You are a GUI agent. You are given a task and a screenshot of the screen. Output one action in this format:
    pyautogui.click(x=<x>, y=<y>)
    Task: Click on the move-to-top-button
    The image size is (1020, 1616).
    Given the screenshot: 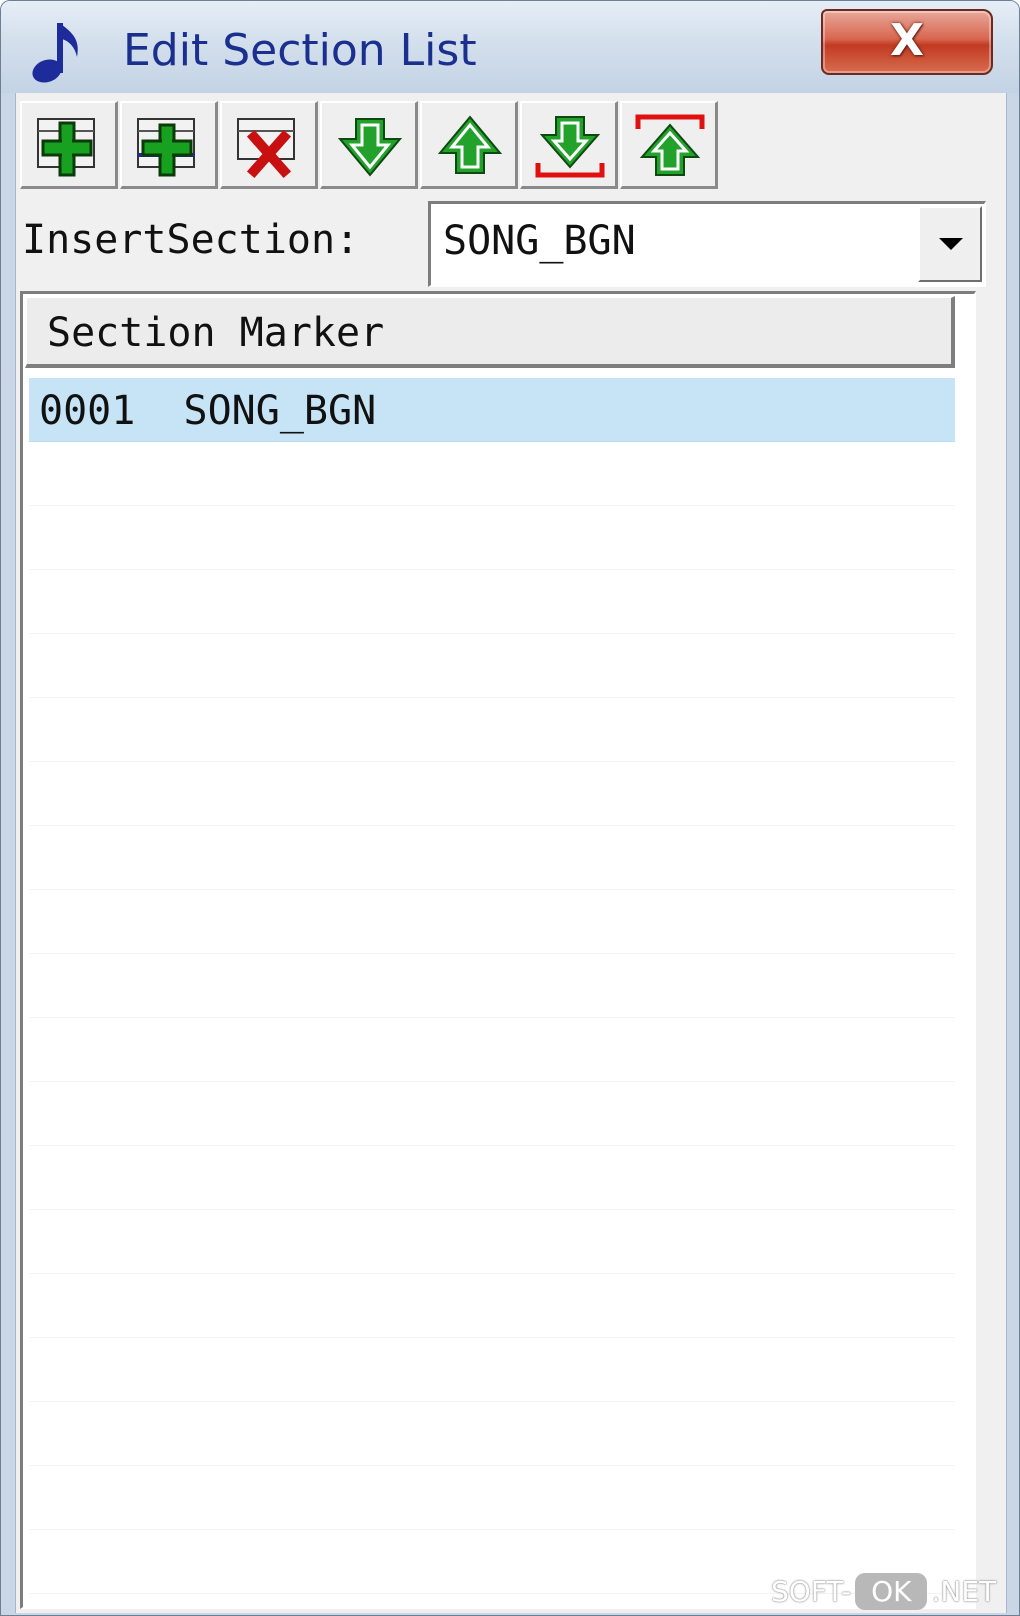 What is the action you would take?
    pyautogui.click(x=669, y=145)
    